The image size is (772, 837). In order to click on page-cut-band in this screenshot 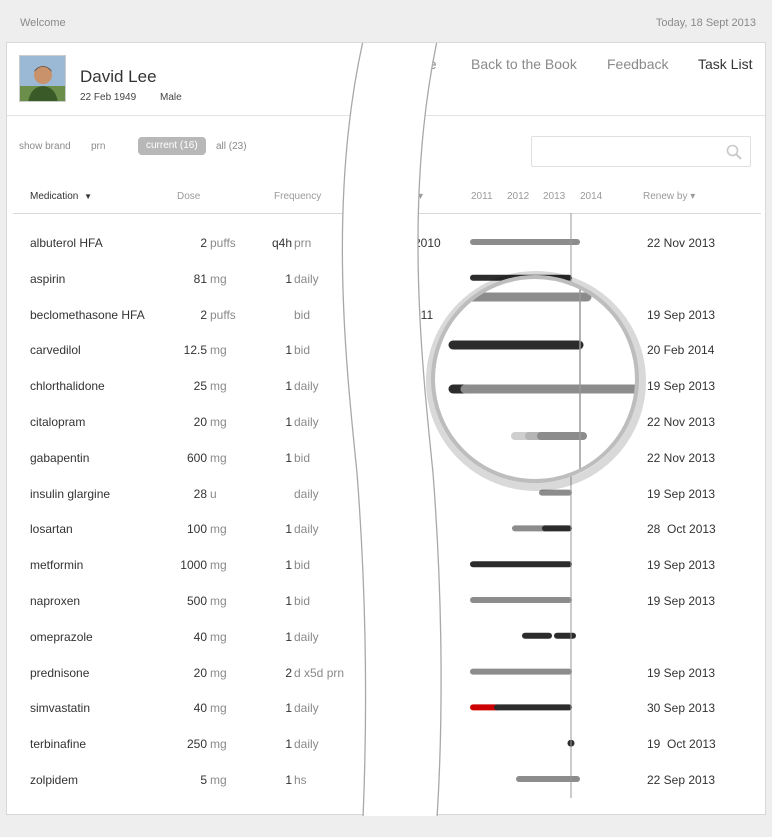, I will do `click(392, 429)`.